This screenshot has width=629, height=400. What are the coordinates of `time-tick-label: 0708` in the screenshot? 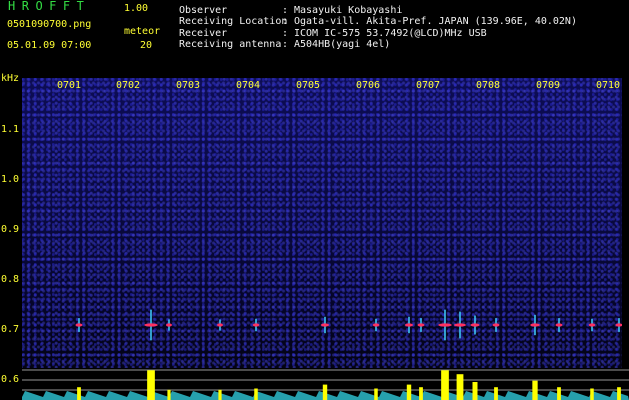 It's located at (488, 85).